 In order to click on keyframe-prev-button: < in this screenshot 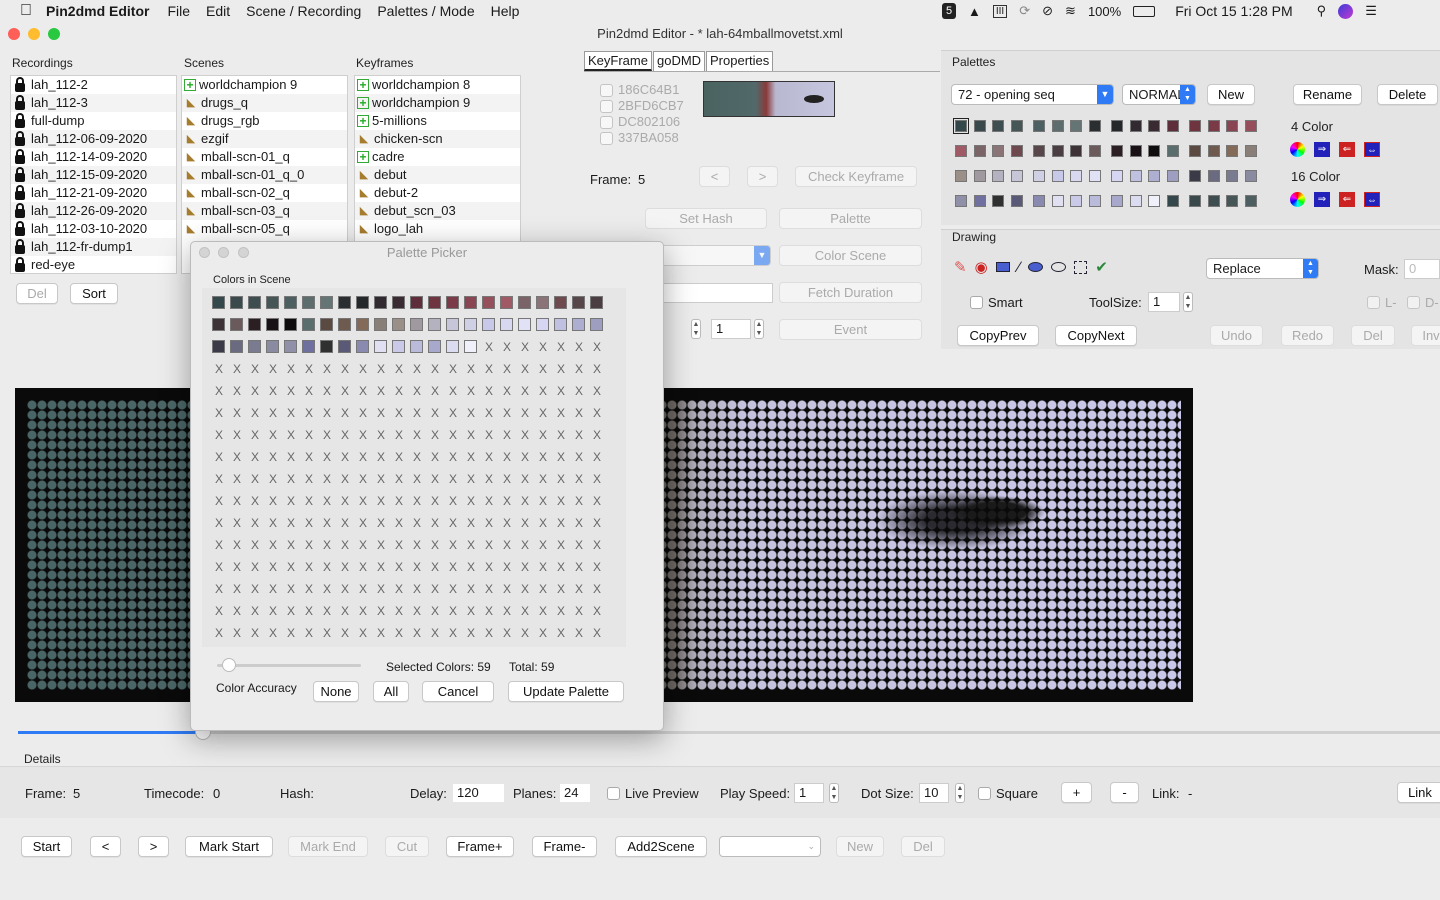, I will do `click(714, 176)`.